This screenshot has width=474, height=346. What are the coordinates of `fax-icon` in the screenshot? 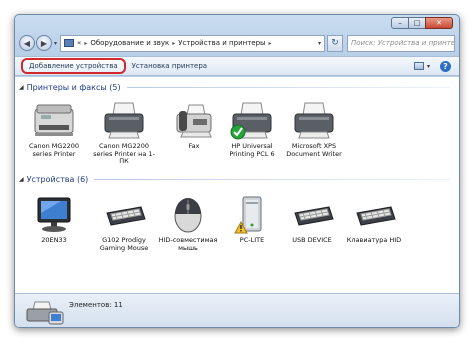 It's located at (194, 121).